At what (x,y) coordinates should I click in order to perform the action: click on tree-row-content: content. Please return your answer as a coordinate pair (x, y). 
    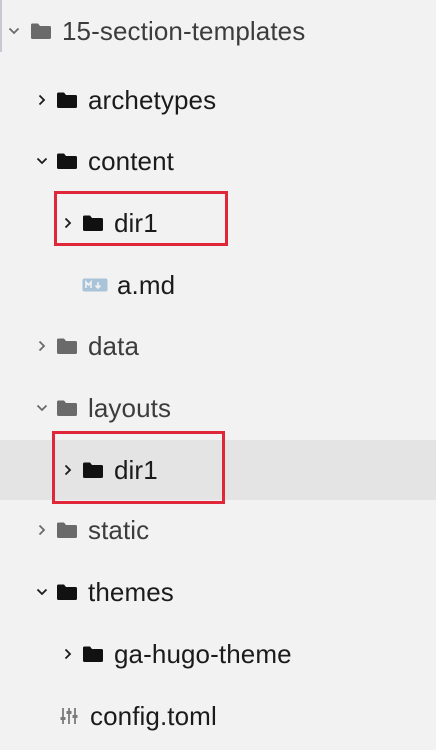
    Looking at the image, I should click on (218, 161).